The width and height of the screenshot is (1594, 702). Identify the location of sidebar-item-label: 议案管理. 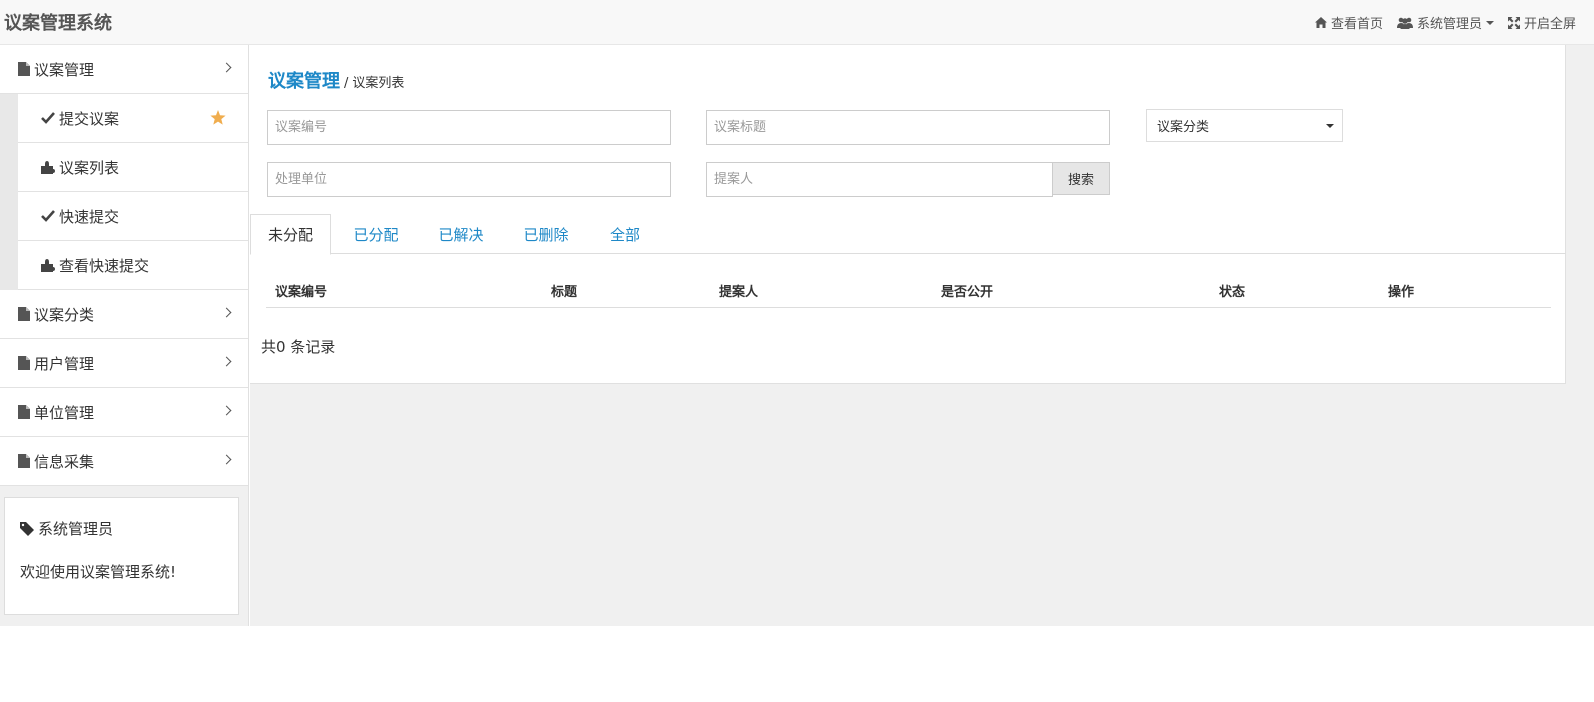
(64, 69).